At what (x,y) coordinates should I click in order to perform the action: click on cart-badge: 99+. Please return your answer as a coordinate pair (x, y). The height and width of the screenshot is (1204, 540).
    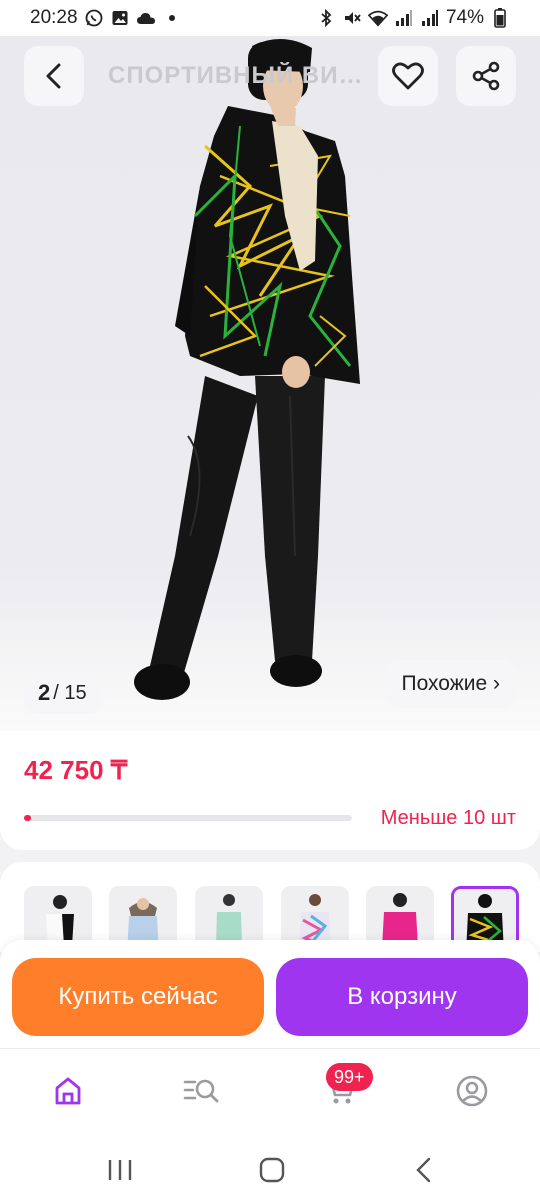
    Looking at the image, I should click on (349, 1077).